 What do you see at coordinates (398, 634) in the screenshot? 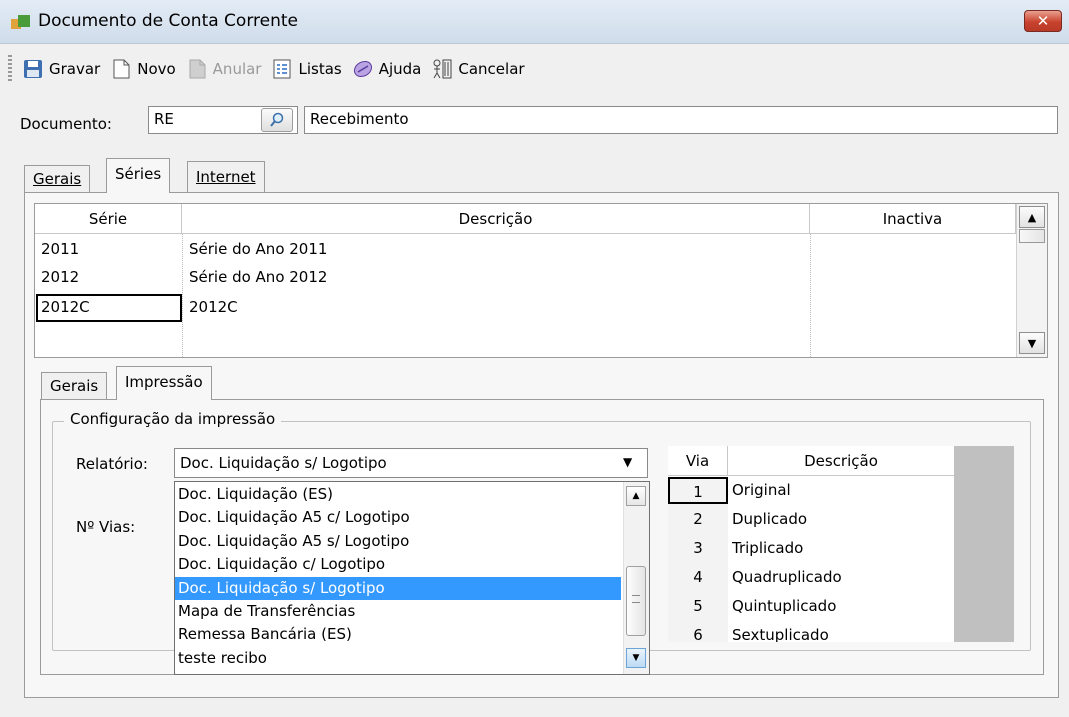
I see `report-option: Remessa Bancária (ES)` at bounding box center [398, 634].